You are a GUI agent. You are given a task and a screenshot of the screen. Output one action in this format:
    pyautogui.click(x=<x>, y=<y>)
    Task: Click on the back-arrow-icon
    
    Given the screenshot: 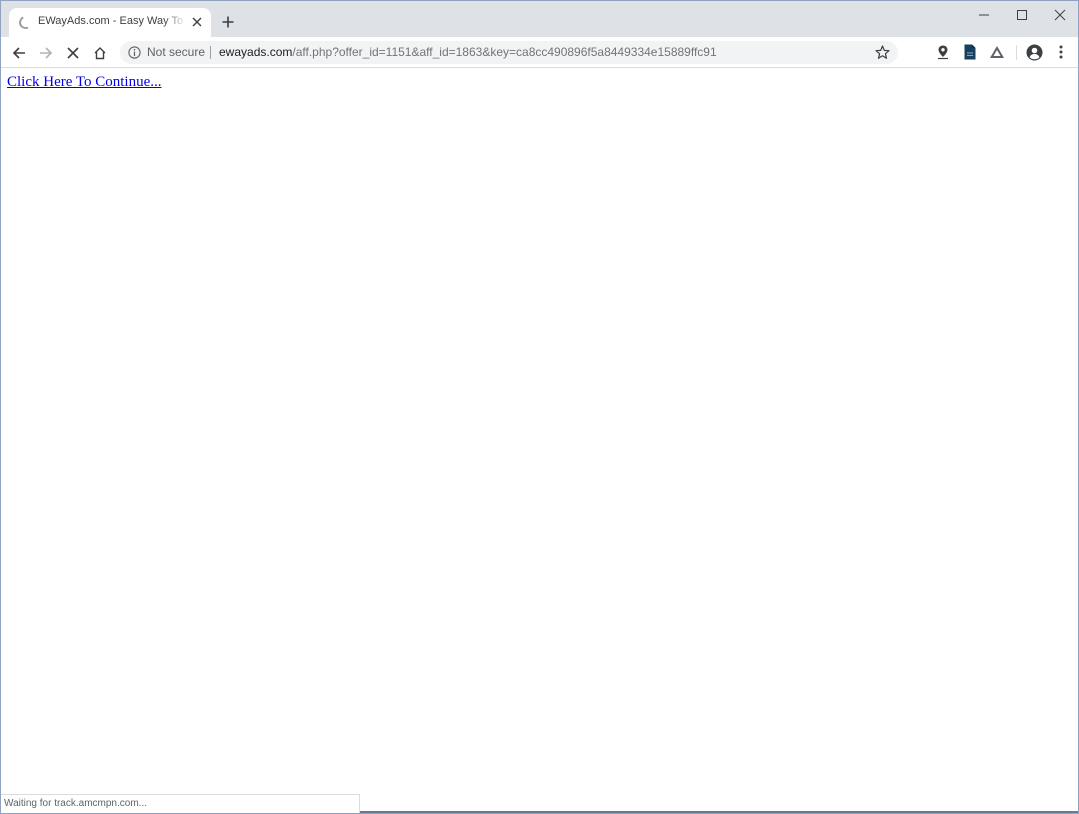 What is the action you would take?
    pyautogui.click(x=19, y=53)
    